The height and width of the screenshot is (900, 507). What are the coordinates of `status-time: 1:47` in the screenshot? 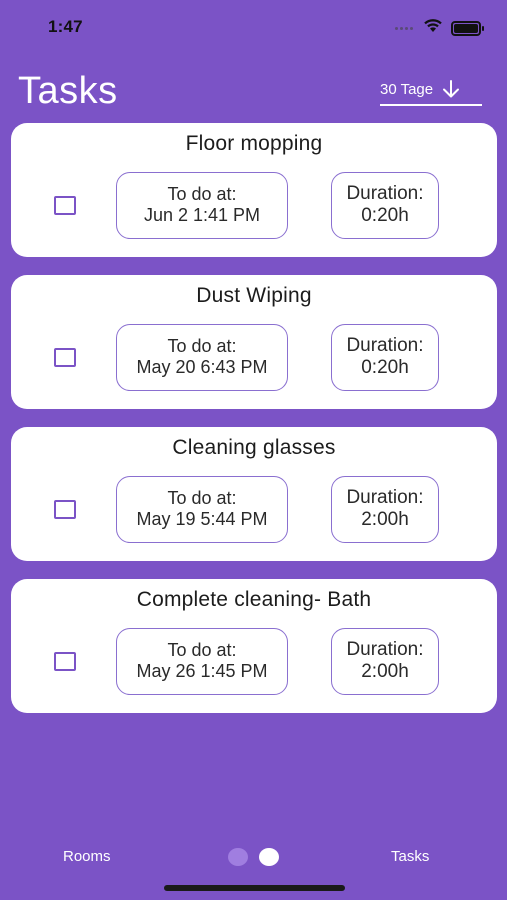 It's located at (65, 26).